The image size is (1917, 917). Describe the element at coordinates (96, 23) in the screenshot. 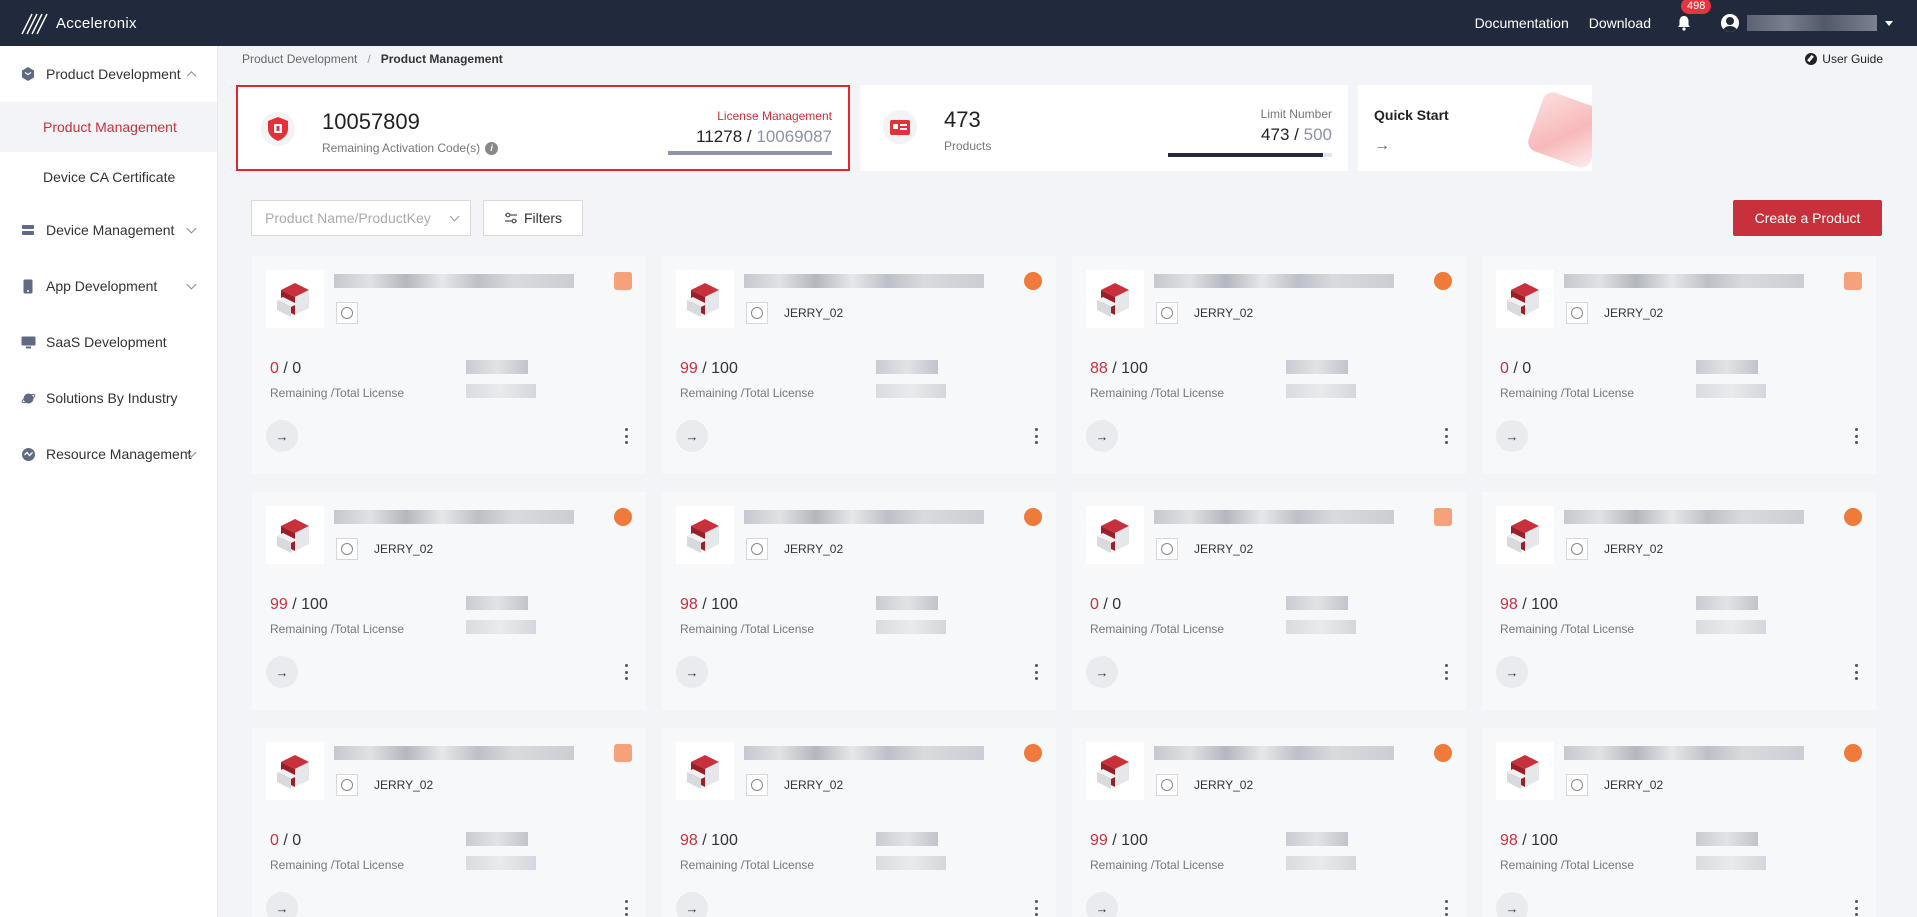

I see `brand-name: Acceleronix` at that location.